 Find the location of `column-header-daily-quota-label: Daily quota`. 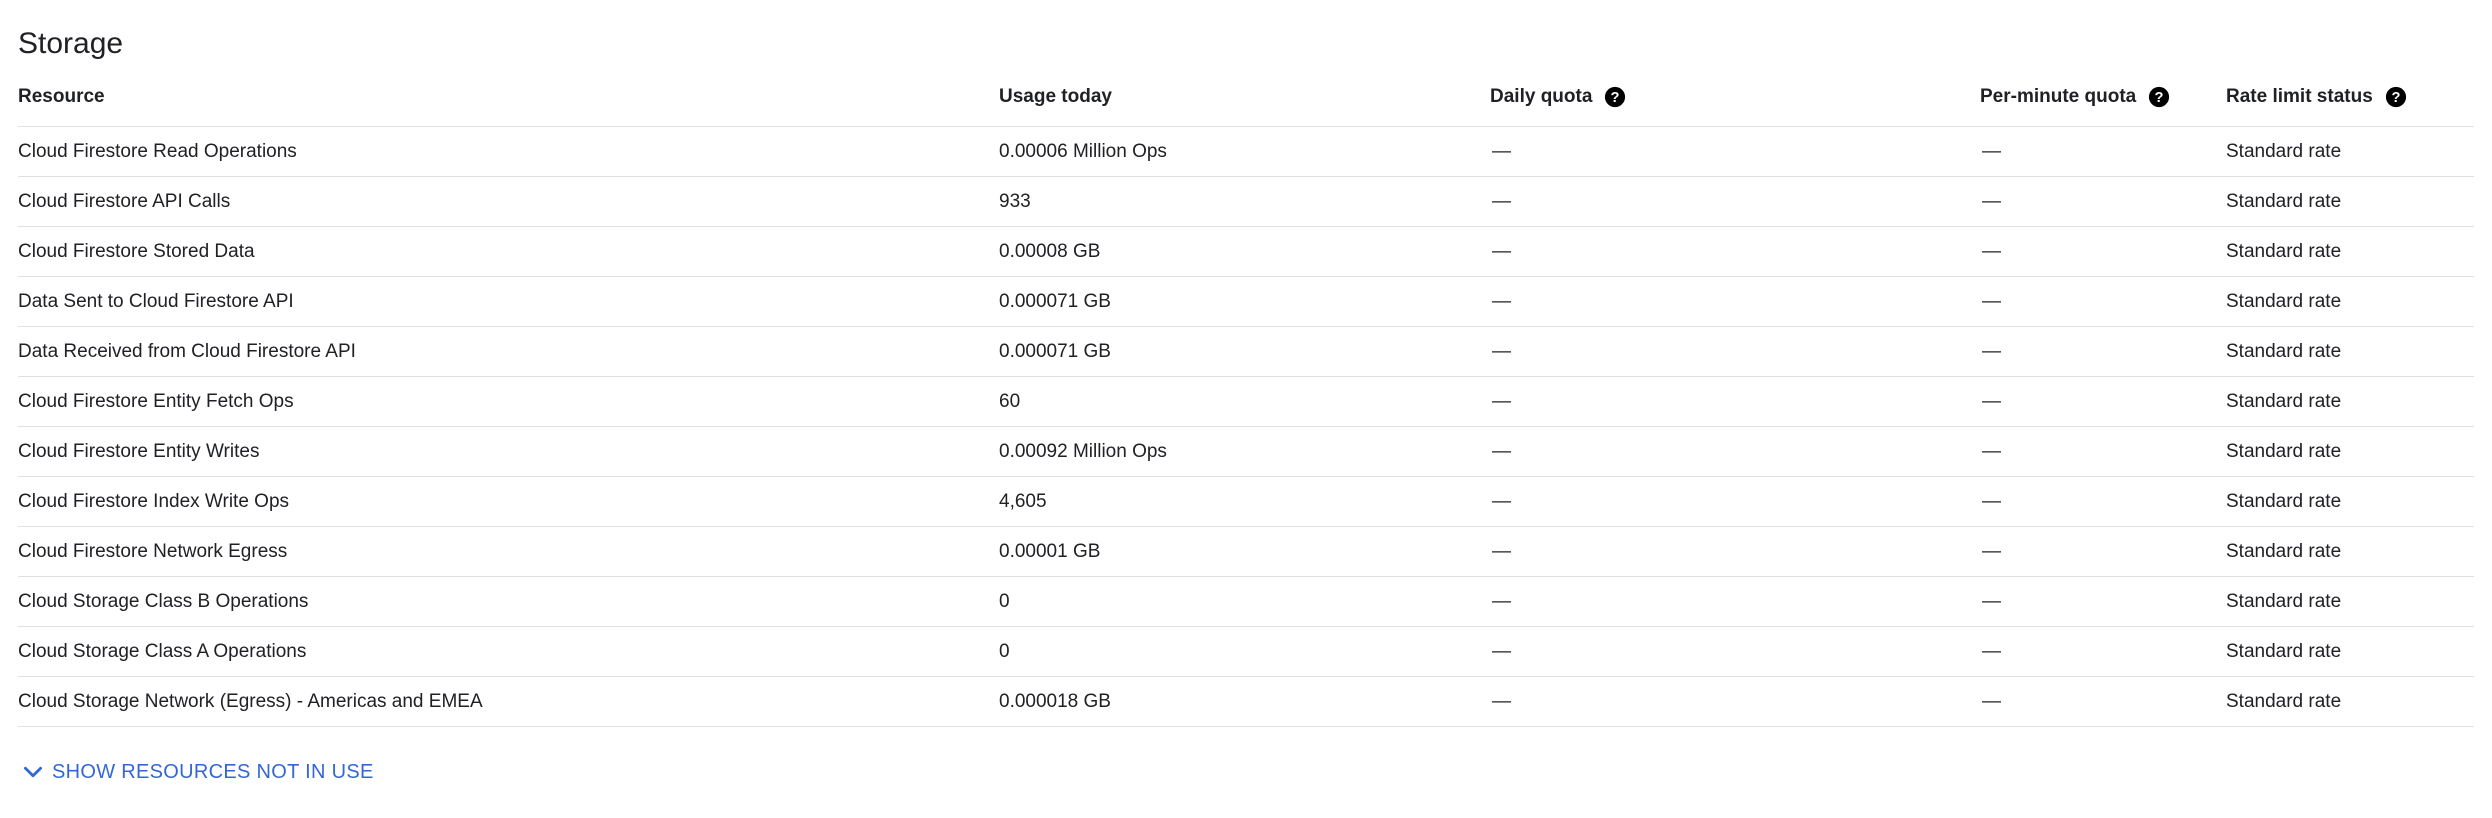

column-header-daily-quota-label: Daily quota is located at coordinates (1541, 96).